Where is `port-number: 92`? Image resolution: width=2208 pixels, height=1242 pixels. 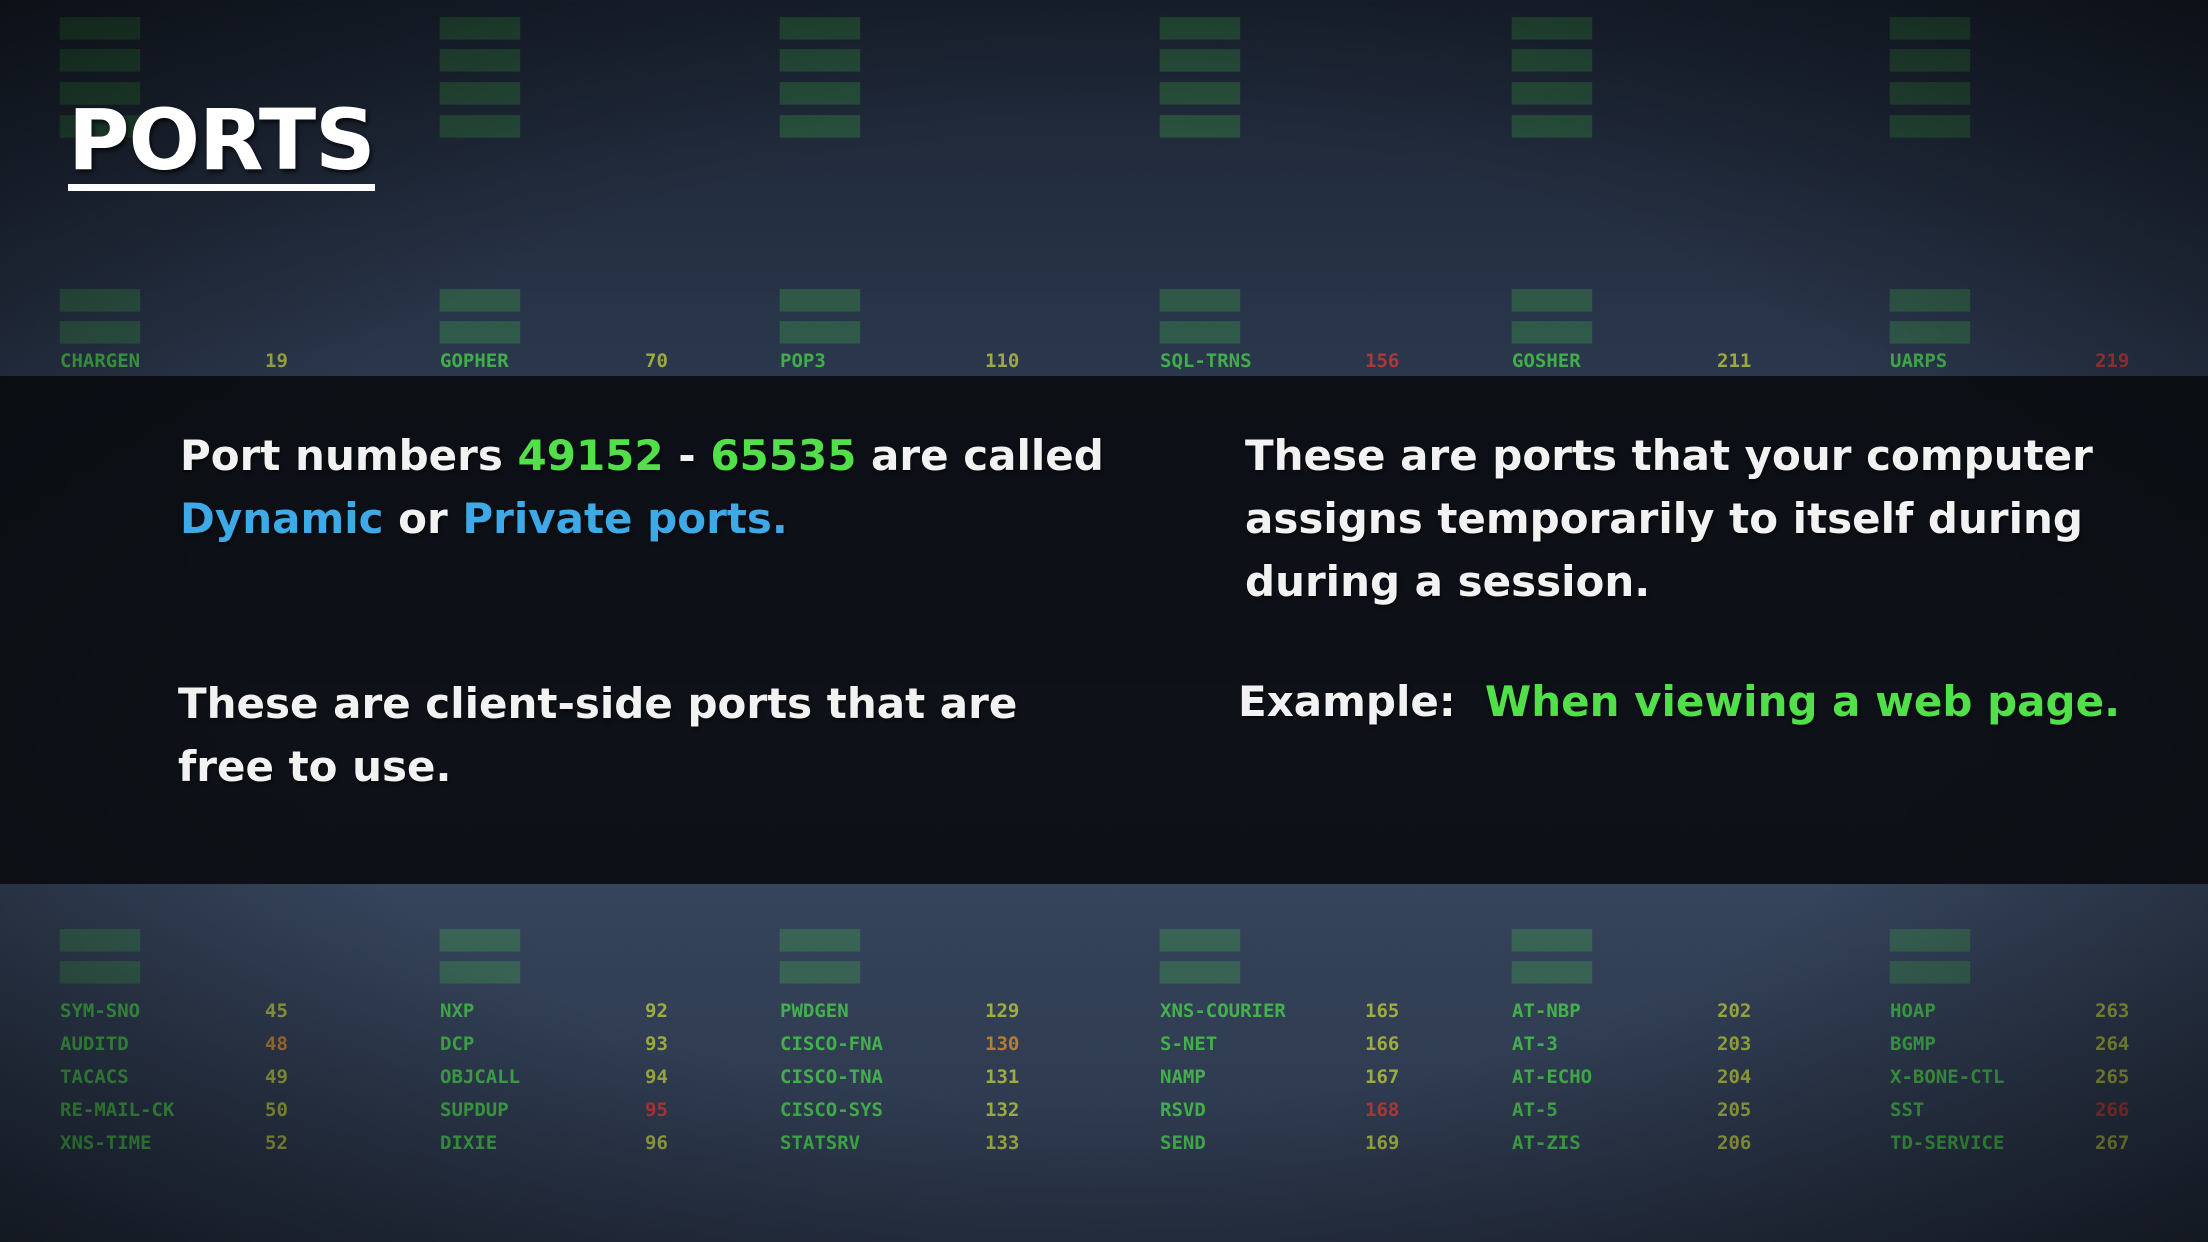
port-number: 92 is located at coordinates (656, 1011).